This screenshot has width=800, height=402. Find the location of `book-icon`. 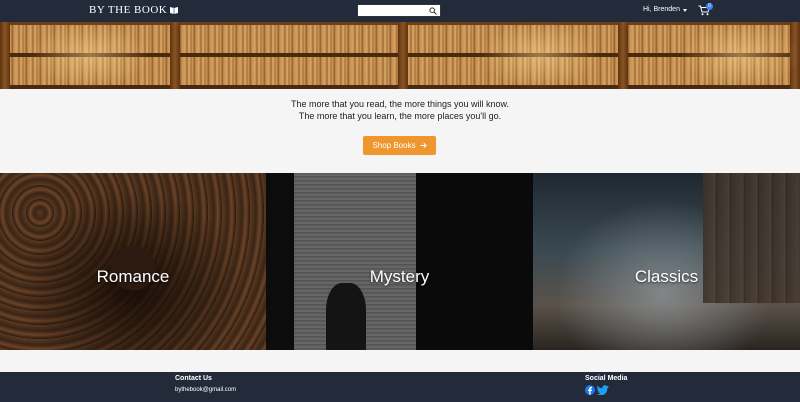

book-icon is located at coordinates (174, 10).